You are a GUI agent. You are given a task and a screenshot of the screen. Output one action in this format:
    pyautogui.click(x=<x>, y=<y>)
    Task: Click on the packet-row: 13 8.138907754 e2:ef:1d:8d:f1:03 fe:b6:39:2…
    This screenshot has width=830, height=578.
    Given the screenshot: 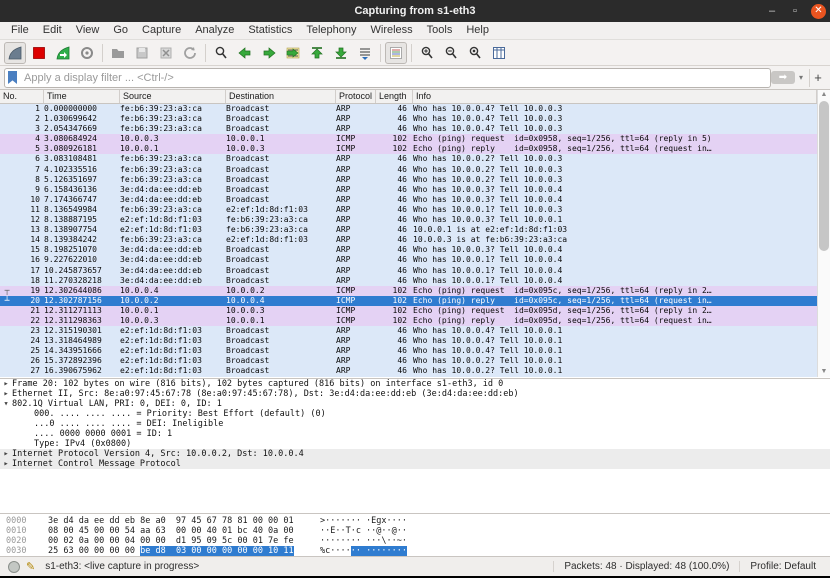 What is the action you would take?
    pyautogui.click(x=408, y=230)
    